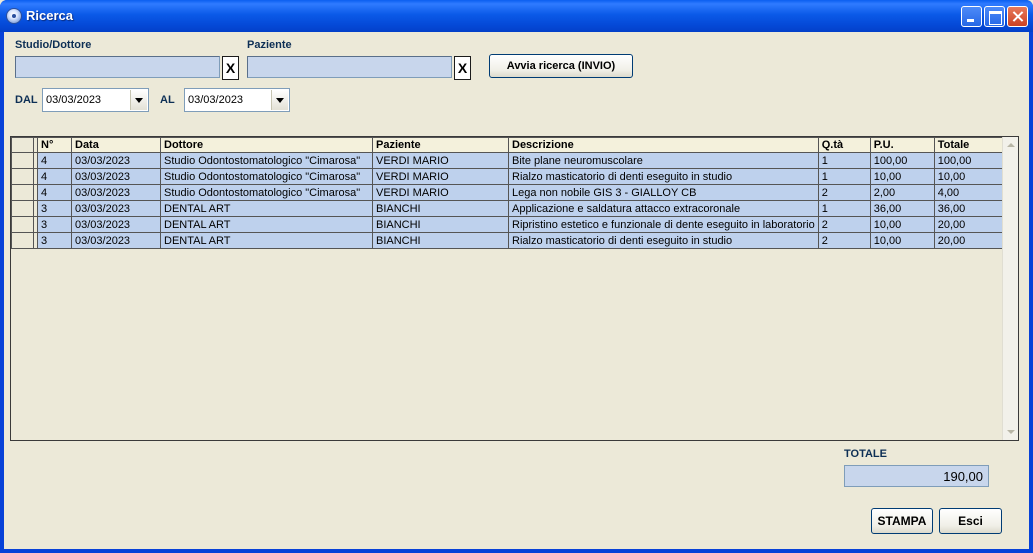  What do you see at coordinates (266, 145) in the screenshot?
I see `col-header-dottore: Dottore` at bounding box center [266, 145].